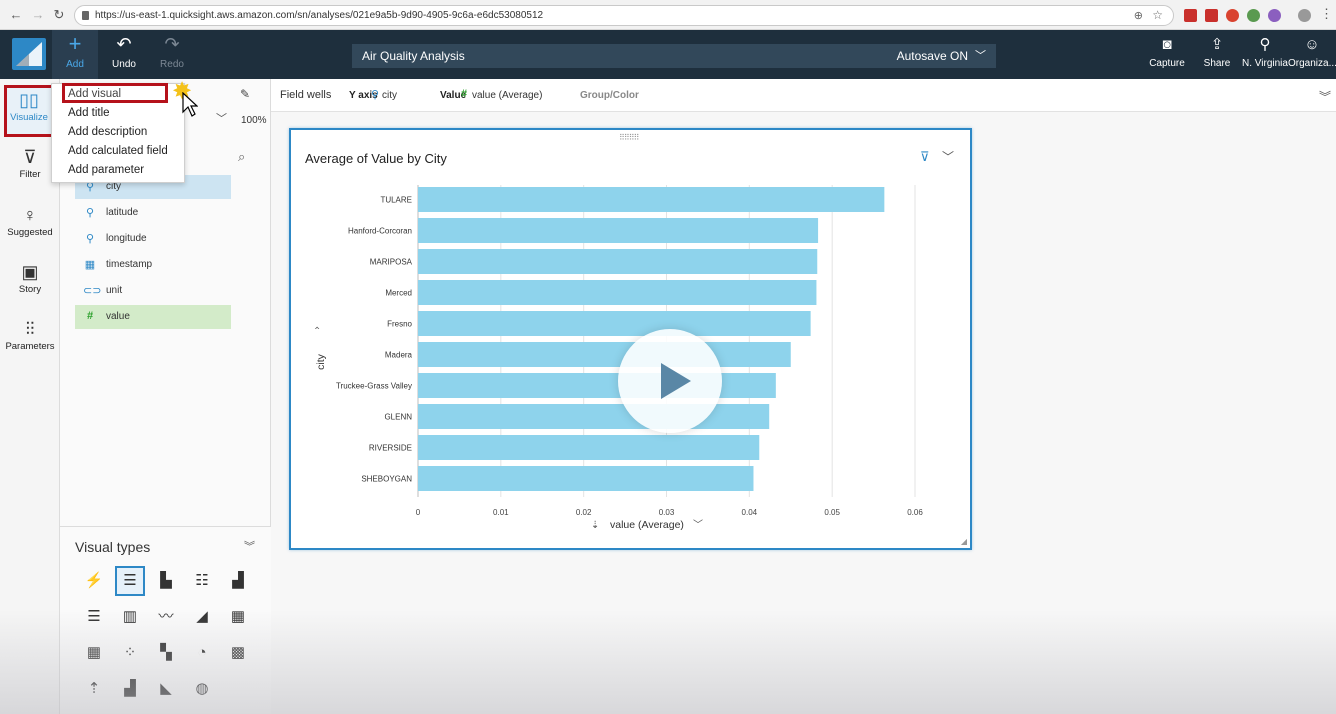 The width and height of the screenshot is (1336, 714). What do you see at coordinates (38, 15) in the screenshot?
I see `forward-icon: →` at bounding box center [38, 15].